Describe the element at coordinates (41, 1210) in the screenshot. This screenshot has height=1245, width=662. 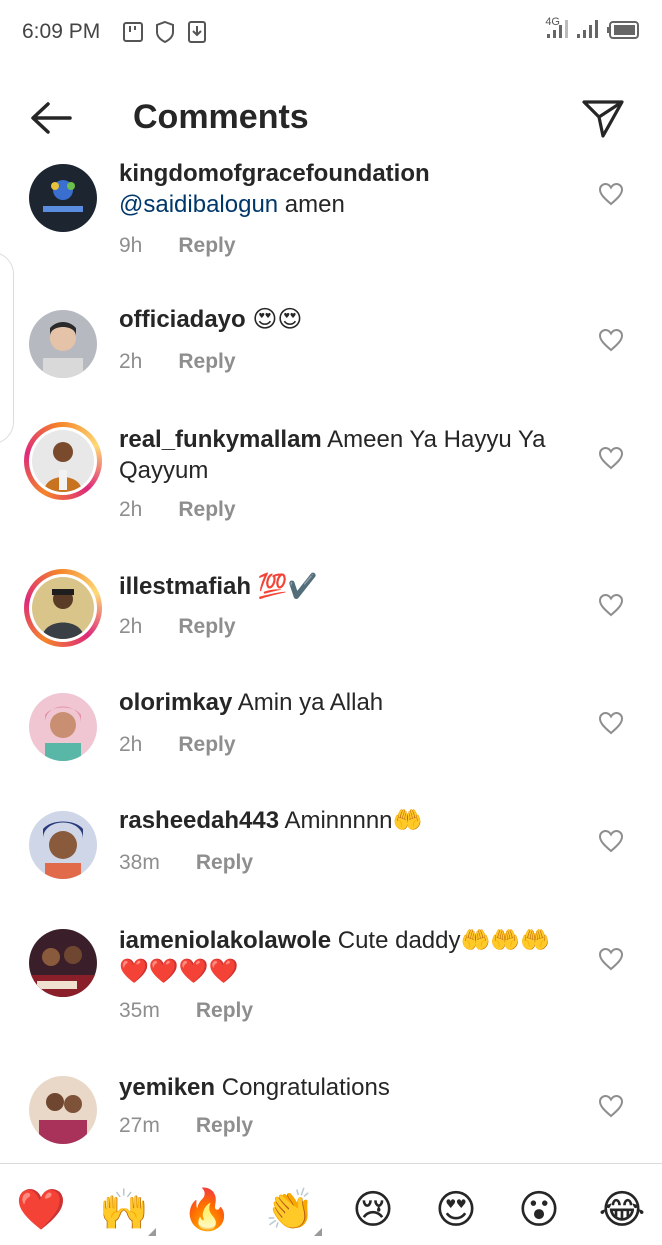
I see `emoji-heart: ❤️` at that location.